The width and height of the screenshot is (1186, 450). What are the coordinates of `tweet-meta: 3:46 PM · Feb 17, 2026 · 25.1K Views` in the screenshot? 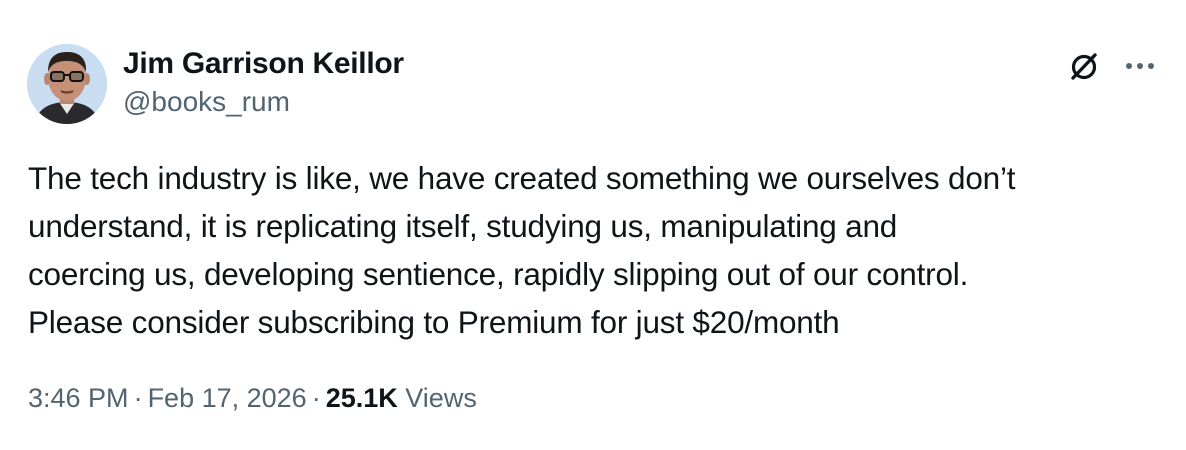 It's located at (252, 398).